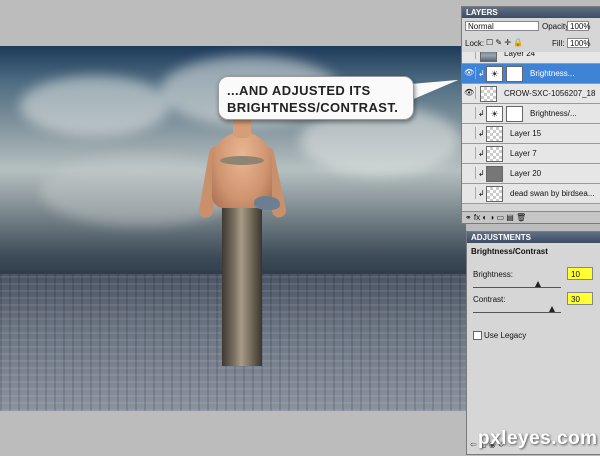 The width and height of the screenshot is (600, 456). What do you see at coordinates (538, 438) in the screenshot?
I see `site-watermark: pxleyes.com` at bounding box center [538, 438].